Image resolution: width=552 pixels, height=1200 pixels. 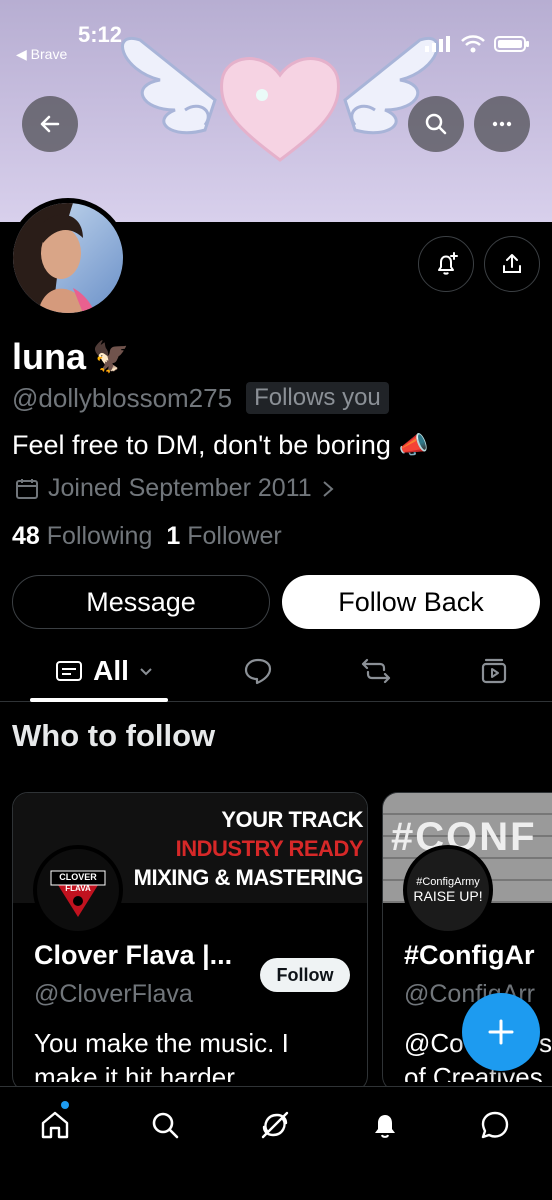 What do you see at coordinates (328, 488) in the screenshot?
I see `chevron-right-icon` at bounding box center [328, 488].